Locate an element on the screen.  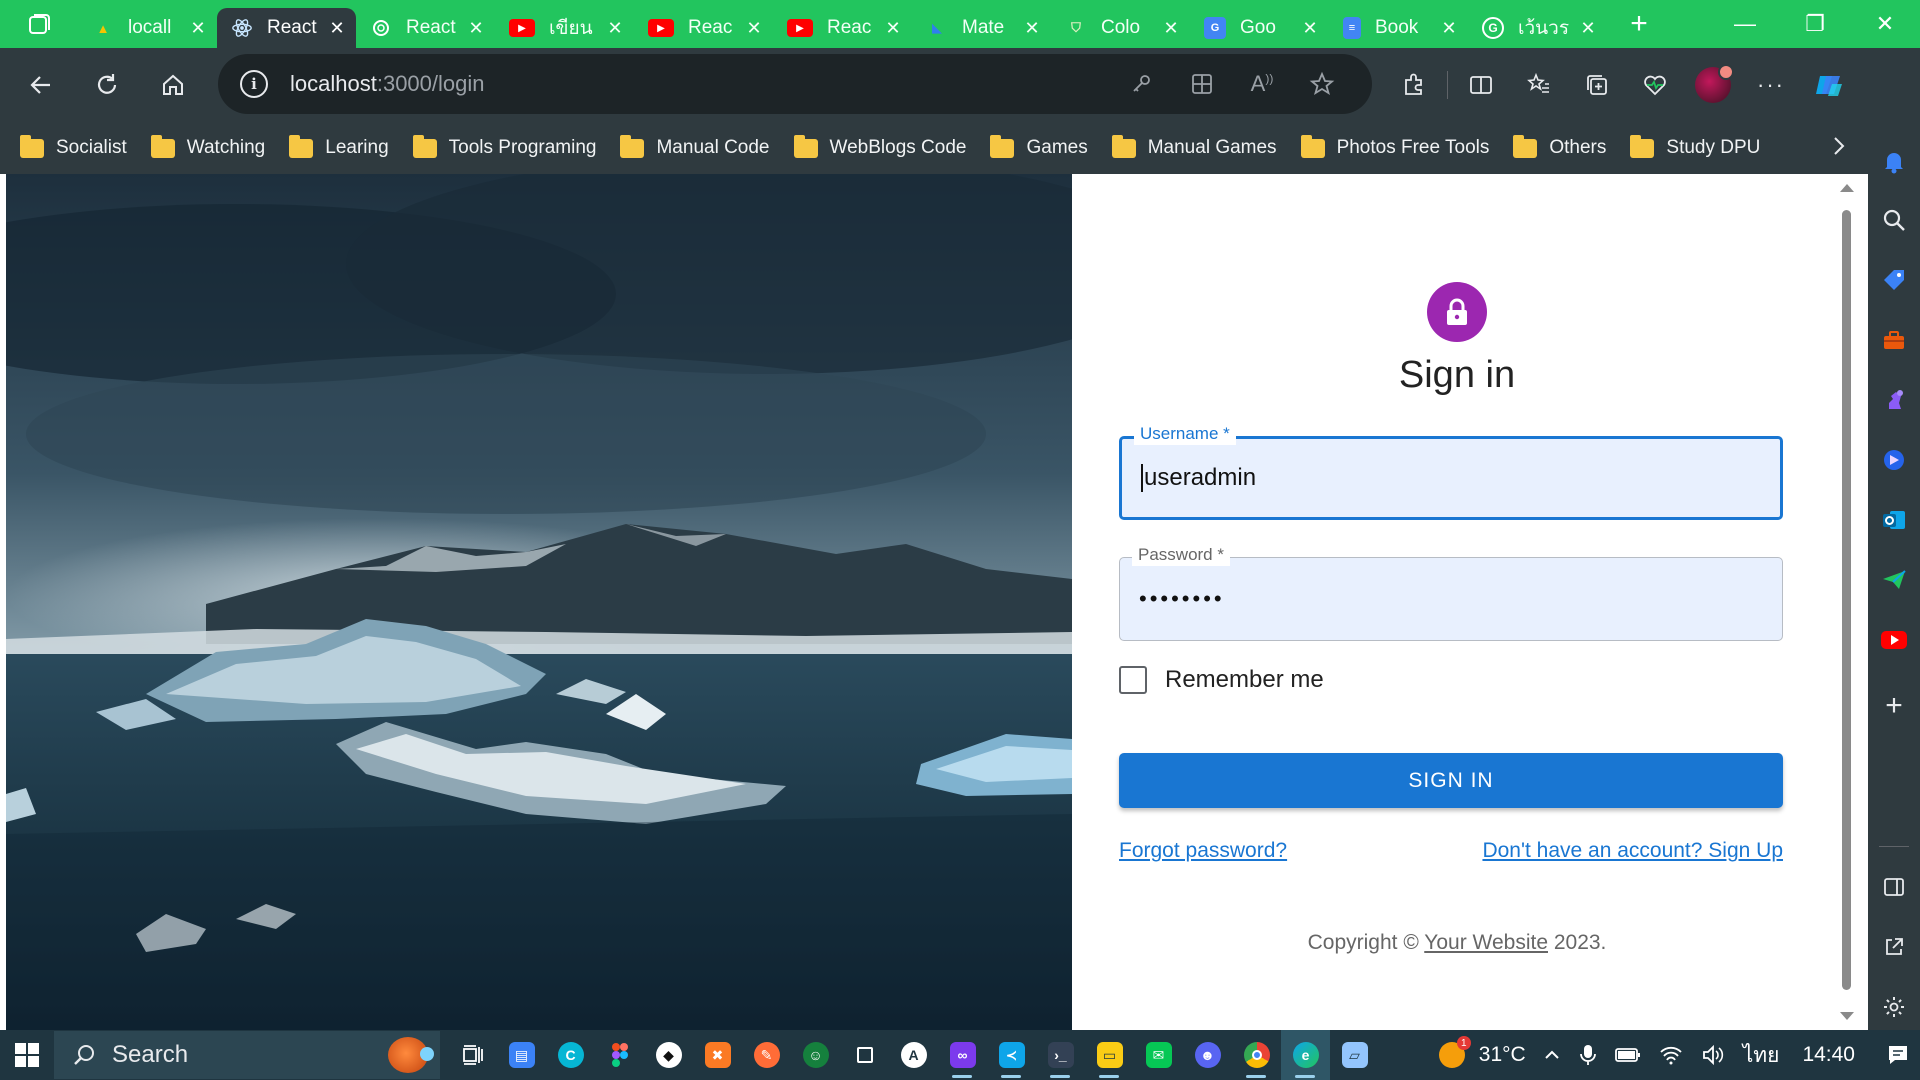
language-indicator: ไทย is located at coordinates (1761, 1055).